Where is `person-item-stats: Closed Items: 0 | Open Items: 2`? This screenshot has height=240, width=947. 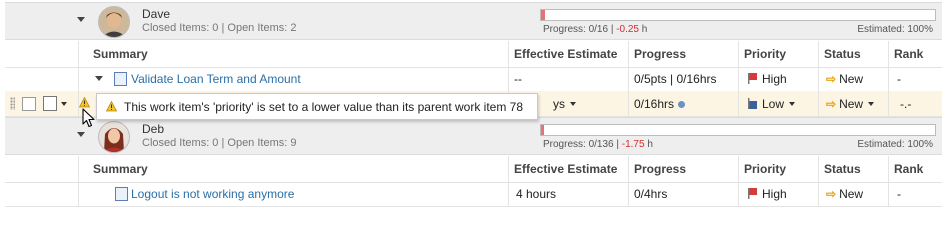
person-item-stats: Closed Items: 0 | Open Items: 2 is located at coordinates (219, 28).